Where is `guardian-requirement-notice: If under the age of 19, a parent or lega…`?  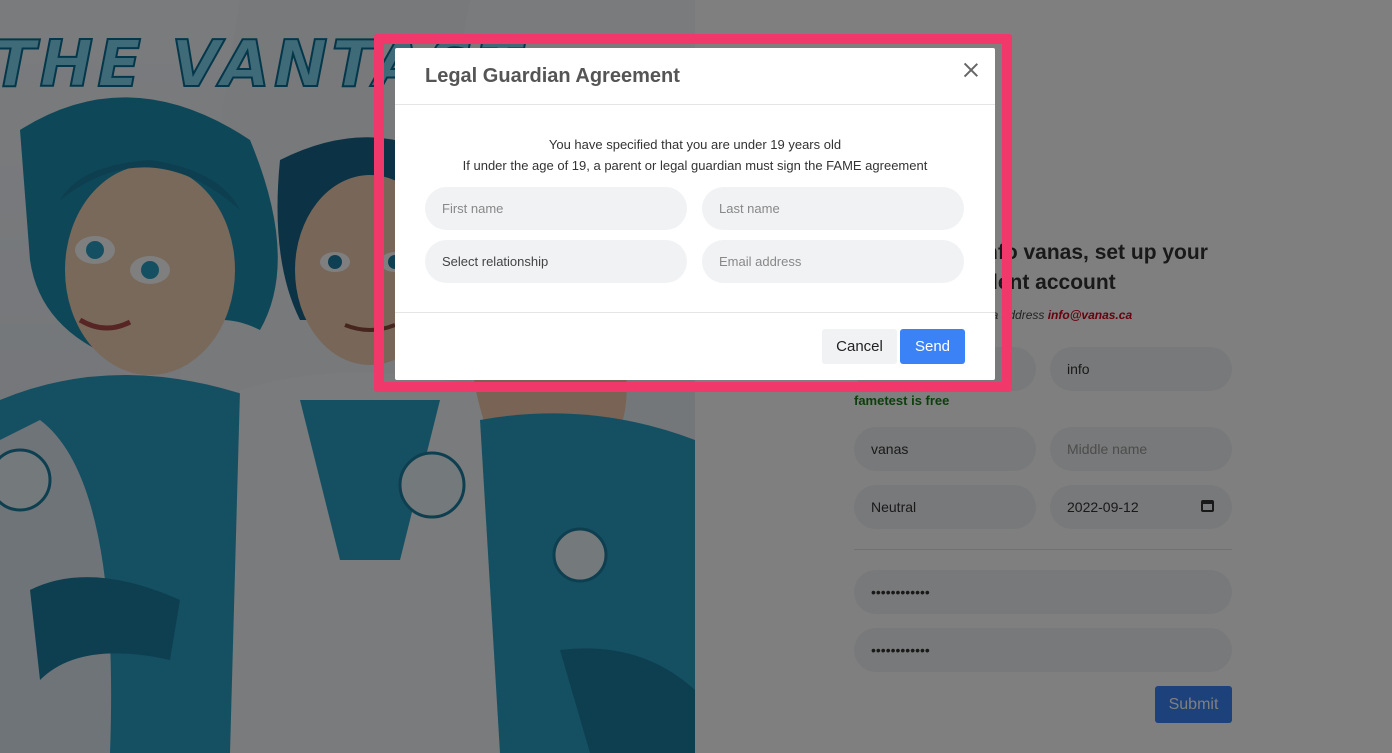
guardian-requirement-notice: If under the age of 19, a parent or lega… is located at coordinates (695, 165).